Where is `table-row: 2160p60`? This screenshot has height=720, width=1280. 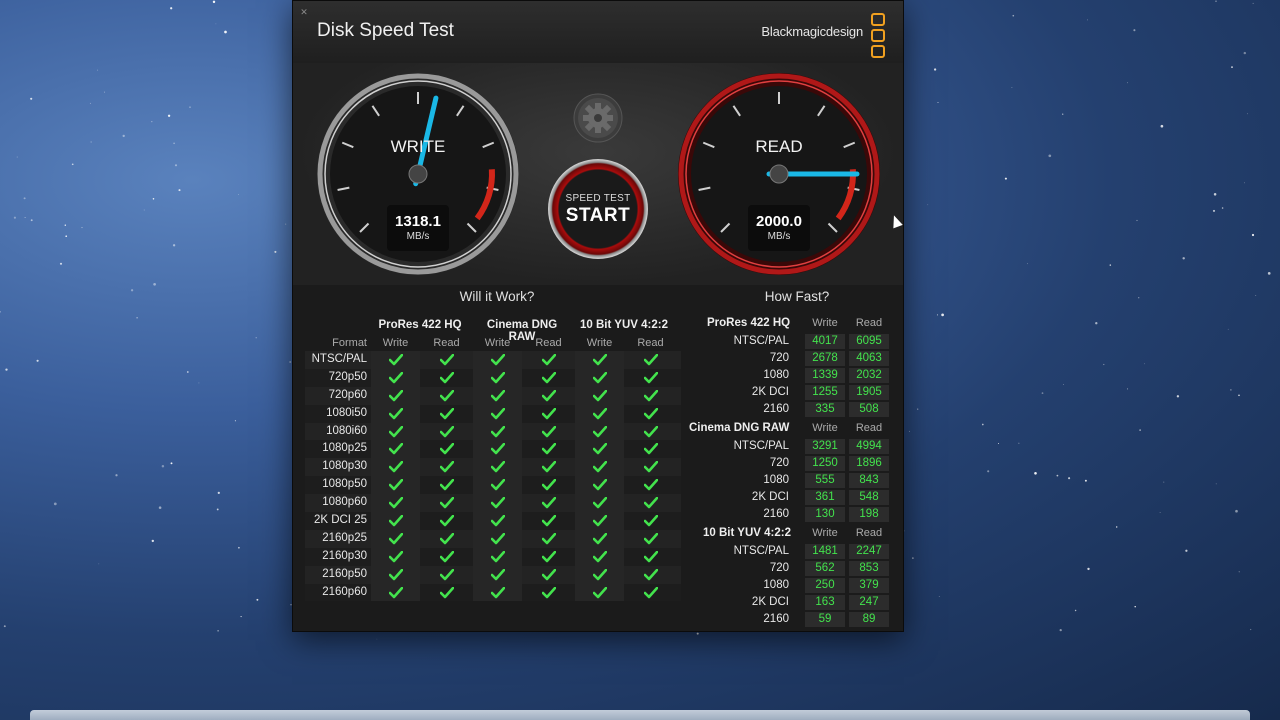 table-row: 2160p60 is located at coordinates (491, 592).